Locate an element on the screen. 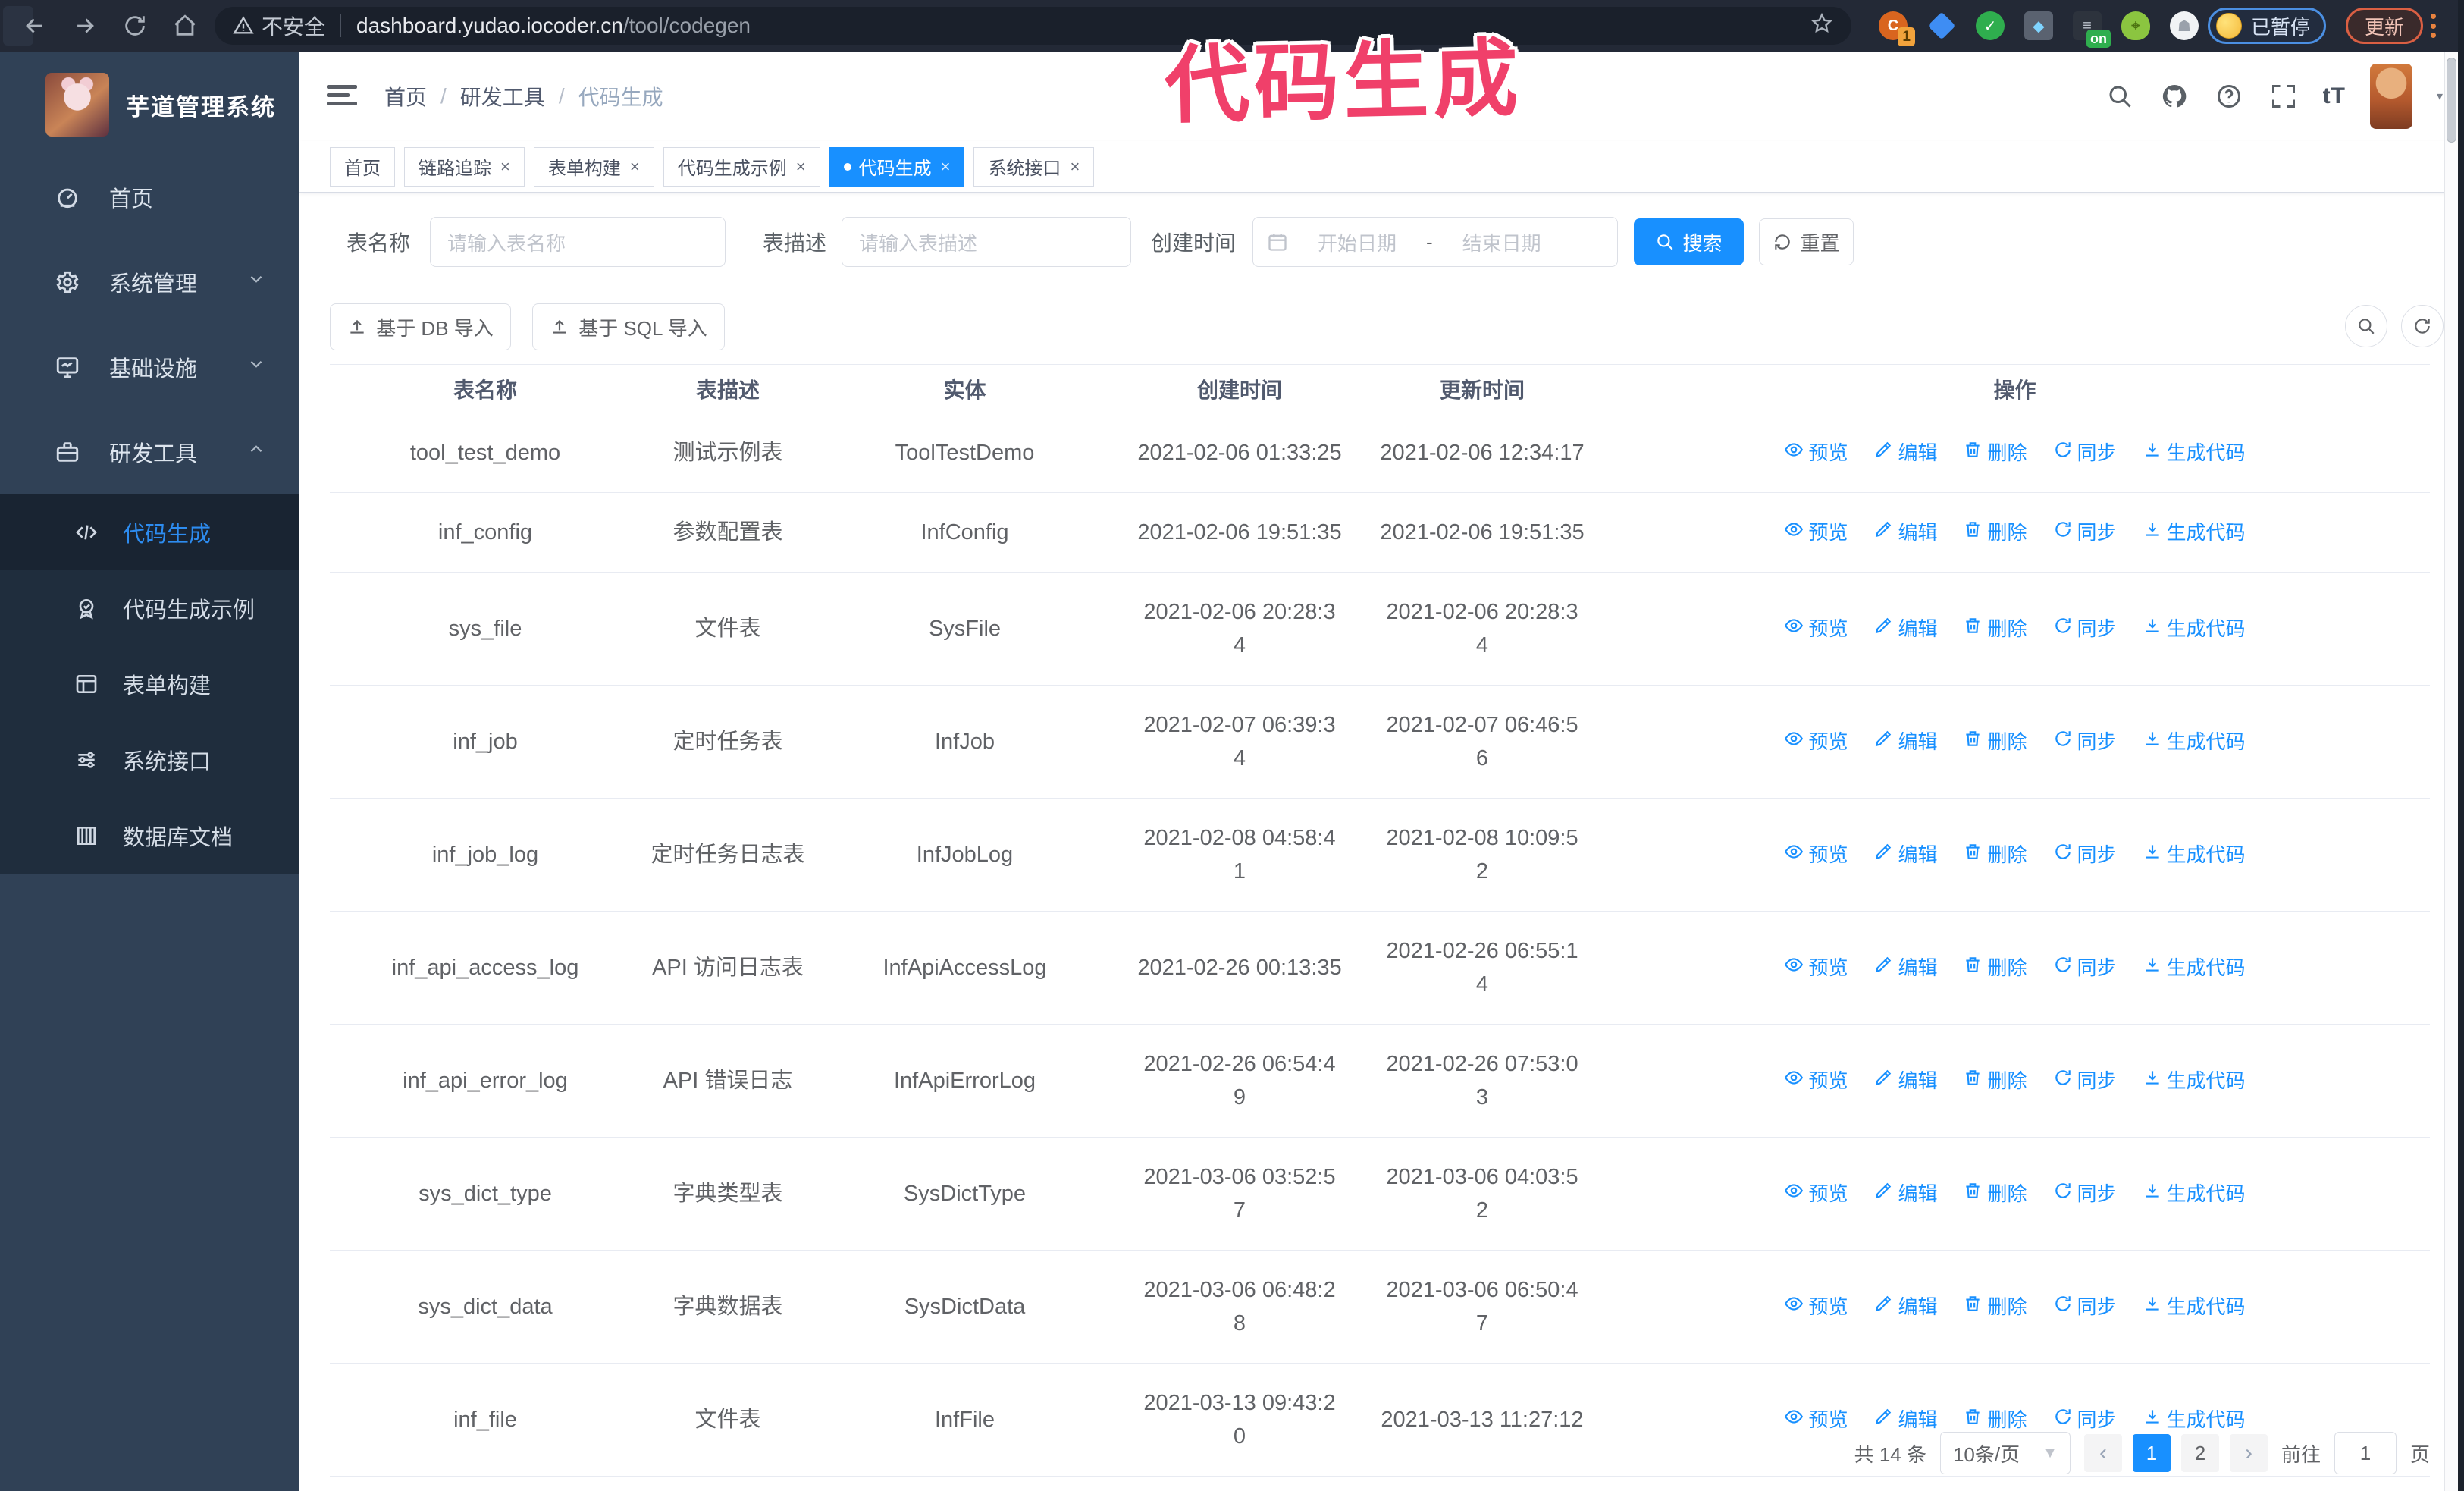 Image resolution: width=2464 pixels, height=1491 pixels. page-size-select: 10条/页 ▼ is located at coordinates (2005, 1453).